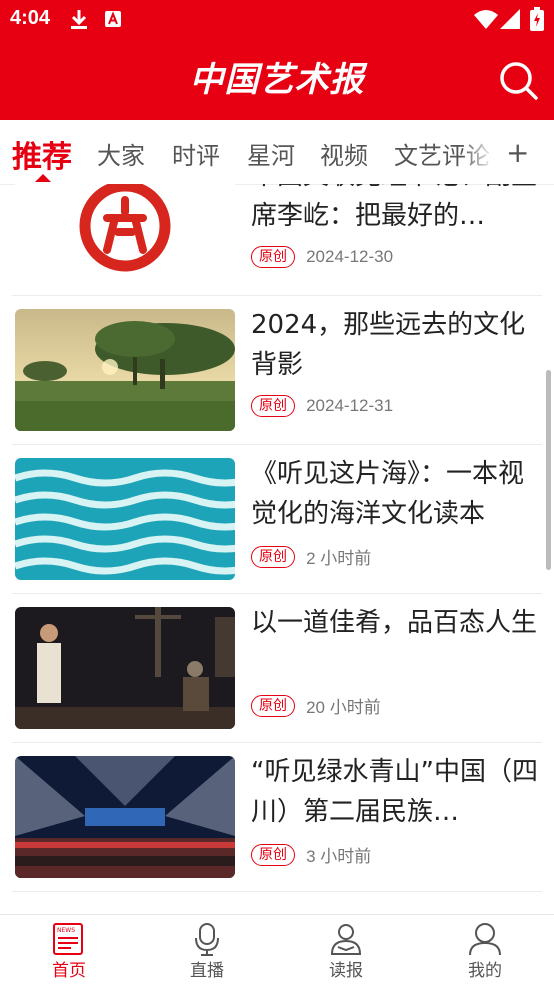  What do you see at coordinates (271, 153) in the screenshot?
I see `tab-galaxy: 星河` at bounding box center [271, 153].